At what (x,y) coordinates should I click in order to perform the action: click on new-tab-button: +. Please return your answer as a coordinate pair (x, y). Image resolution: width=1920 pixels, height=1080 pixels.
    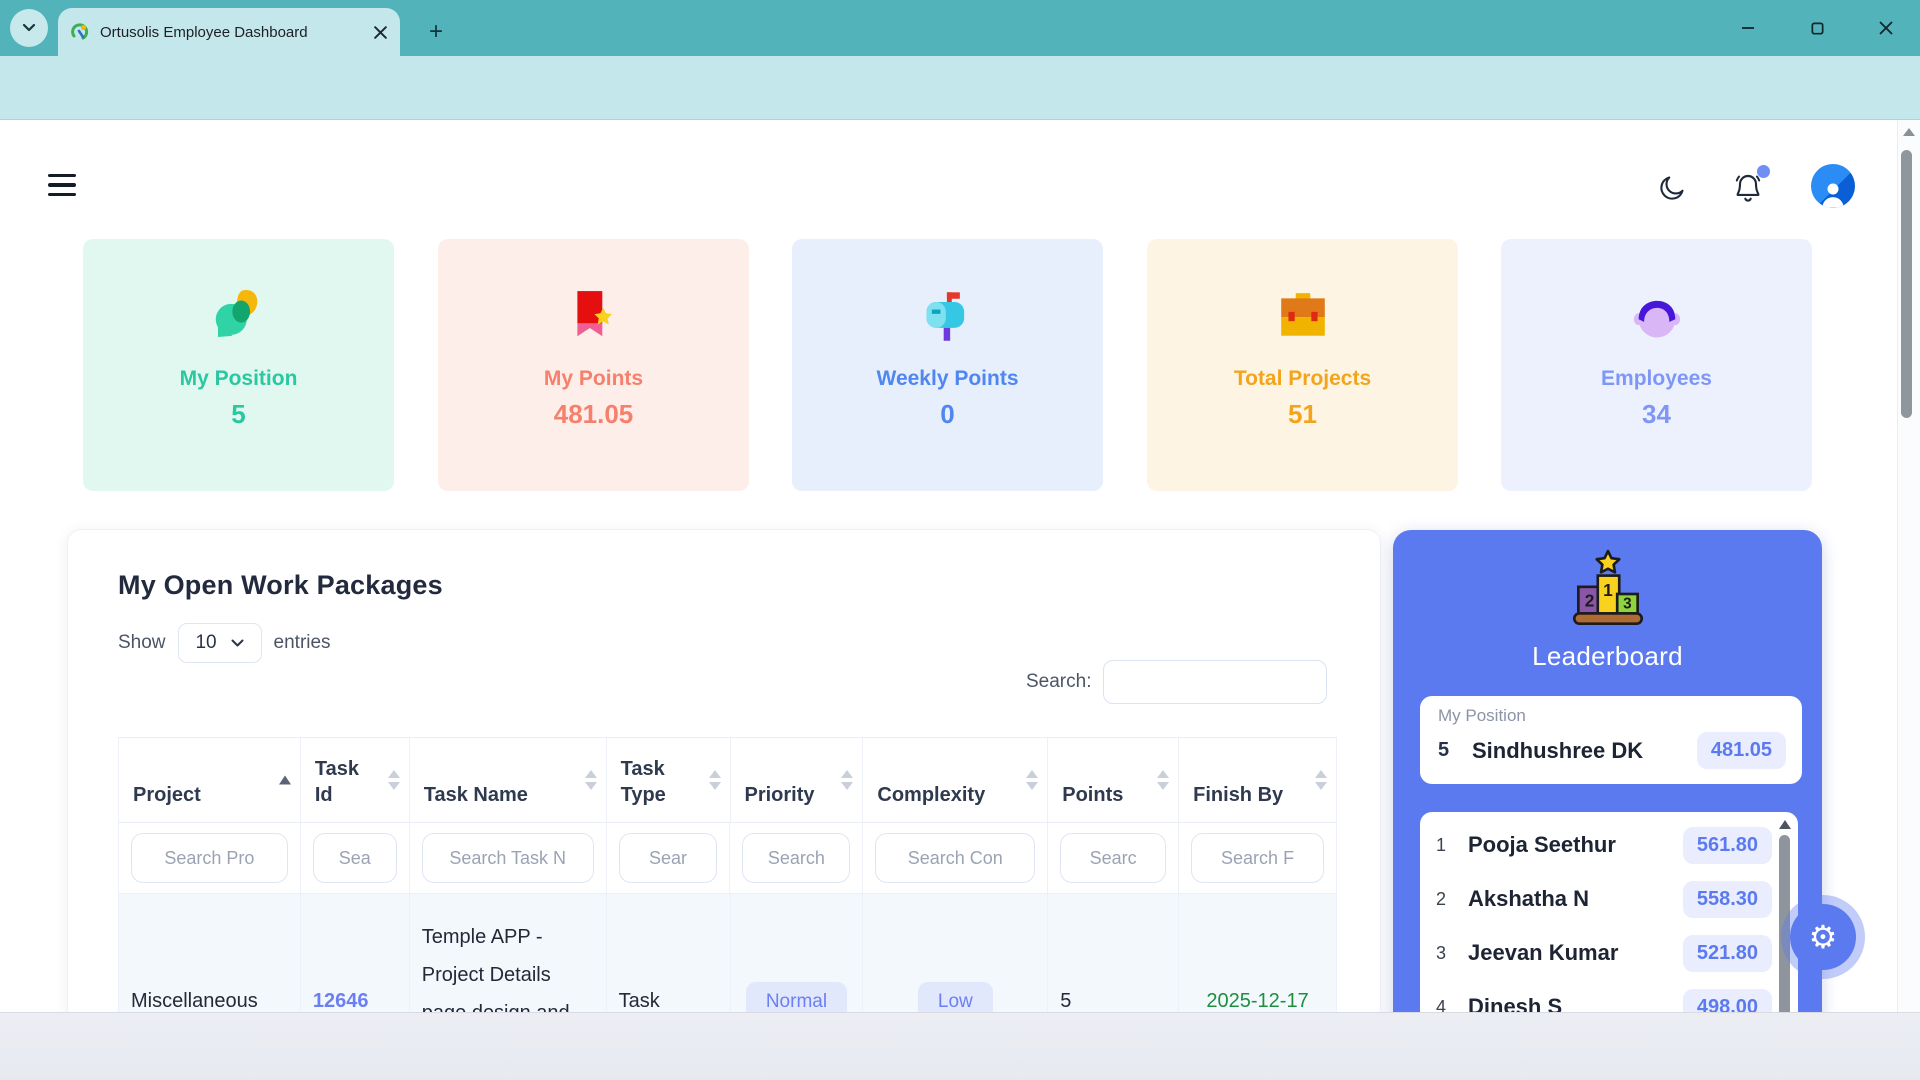
    Looking at the image, I should click on (436, 32).